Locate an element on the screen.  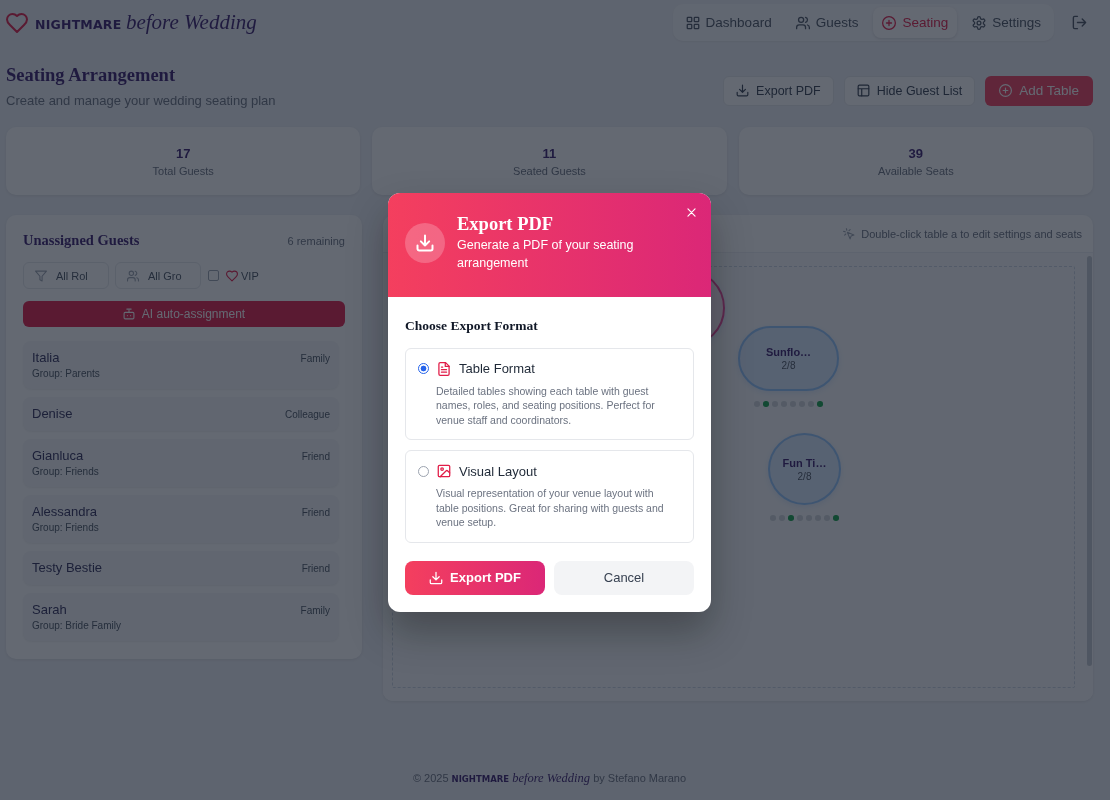
cancel-button: Cancel is located at coordinates (624, 577).